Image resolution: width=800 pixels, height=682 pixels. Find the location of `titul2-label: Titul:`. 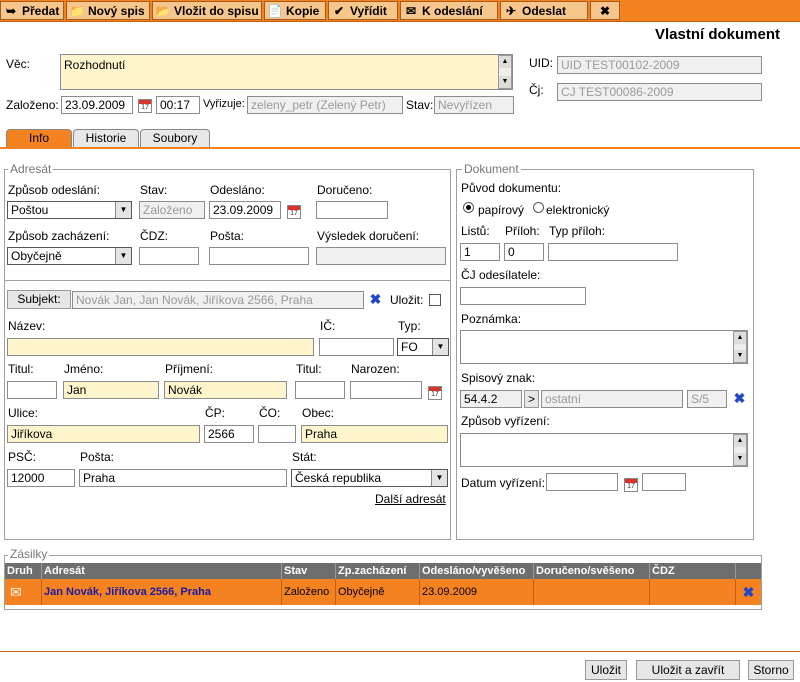

titul2-label: Titul: is located at coordinates (309, 369).